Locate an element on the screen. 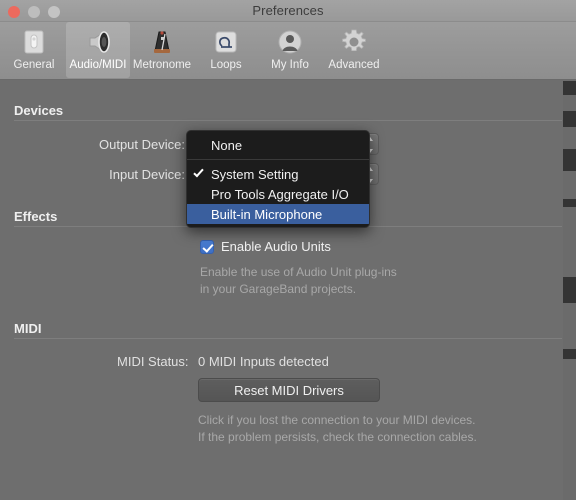 The width and height of the screenshot is (576, 500). menu-item-label: None is located at coordinates (227, 145).